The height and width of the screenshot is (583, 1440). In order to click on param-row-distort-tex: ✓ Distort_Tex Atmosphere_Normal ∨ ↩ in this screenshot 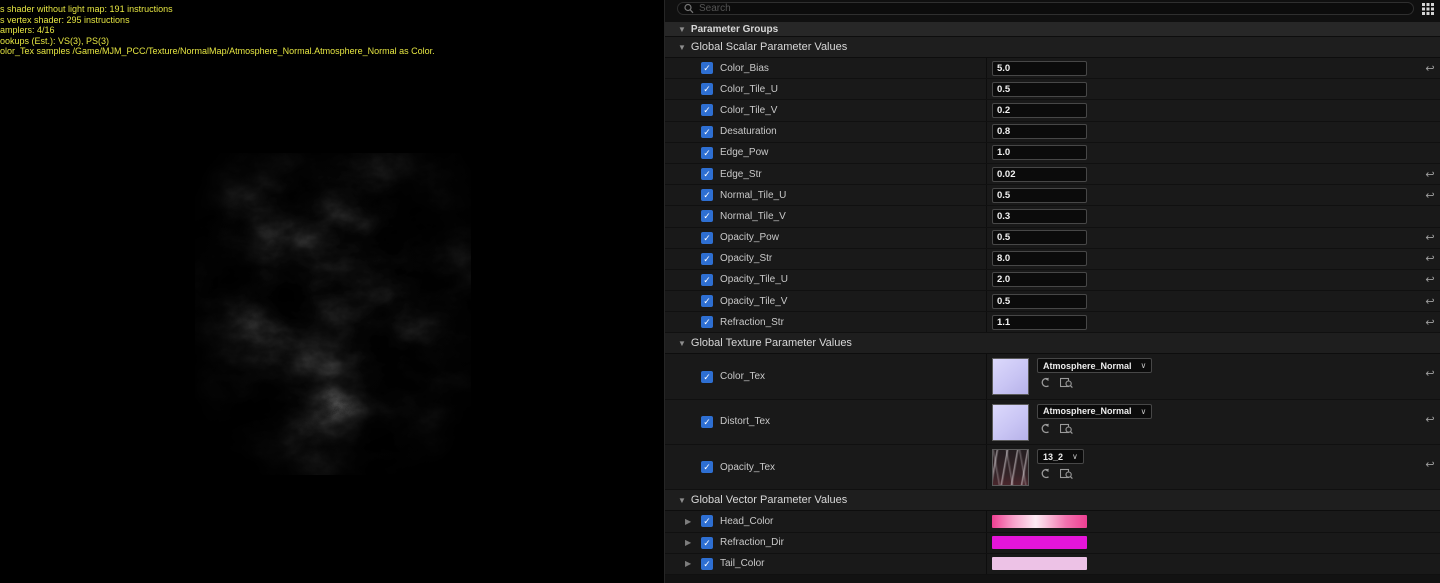, I will do `click(1052, 422)`.